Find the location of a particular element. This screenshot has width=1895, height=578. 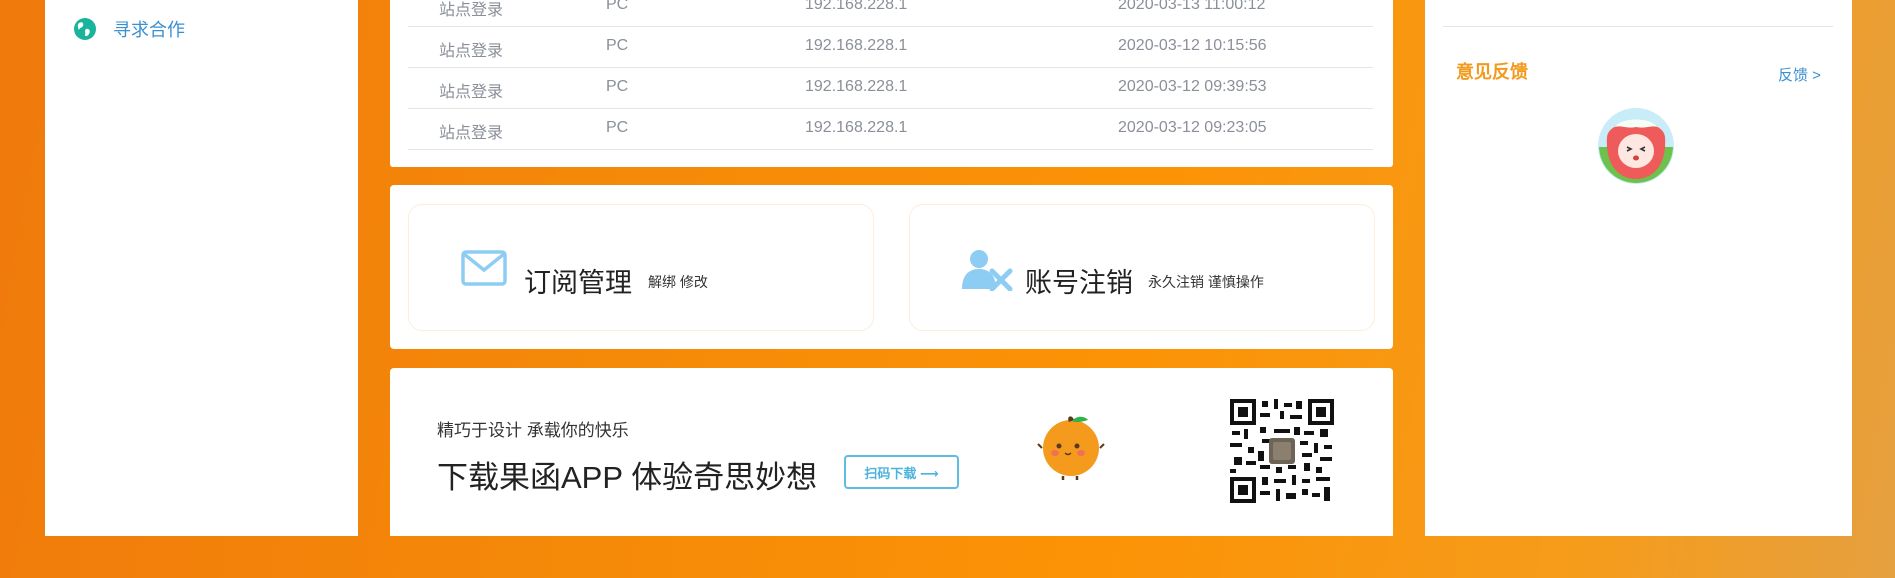

account-cancel-card: 账号注销 永久注销 谨慎操作 is located at coordinates (1142, 267).